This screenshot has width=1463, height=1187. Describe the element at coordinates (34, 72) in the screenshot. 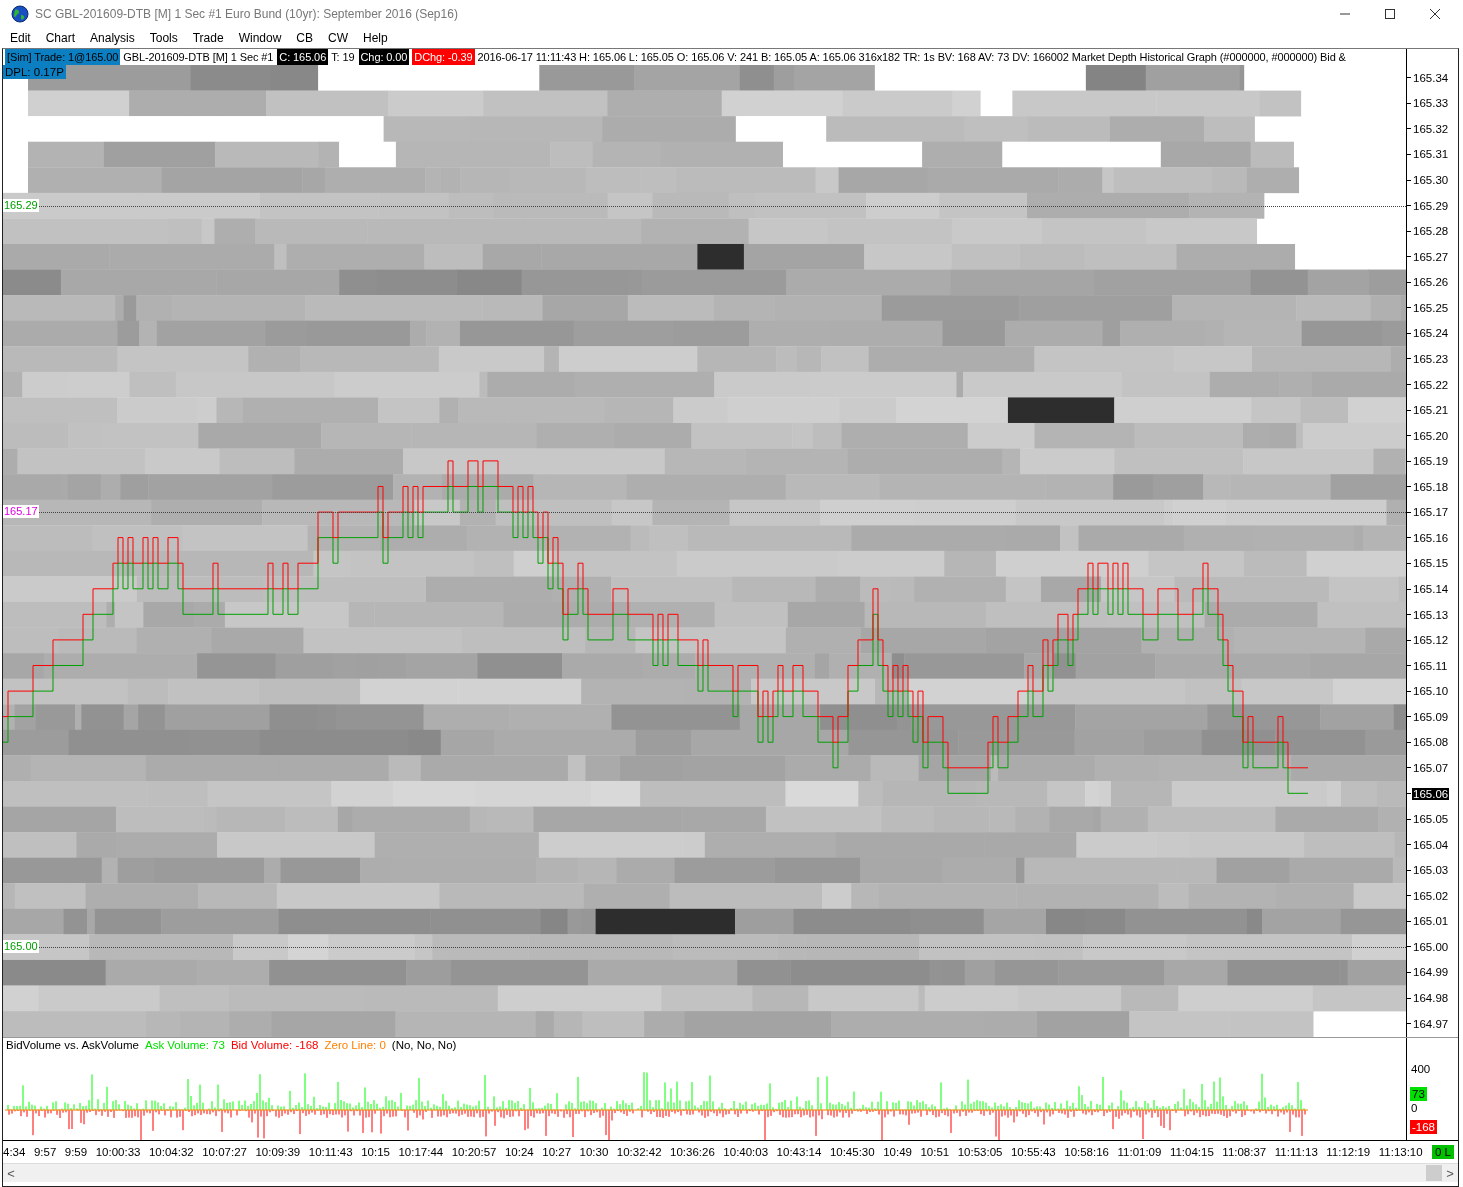

I see `dpl-label: DPL: 0.17P` at that location.